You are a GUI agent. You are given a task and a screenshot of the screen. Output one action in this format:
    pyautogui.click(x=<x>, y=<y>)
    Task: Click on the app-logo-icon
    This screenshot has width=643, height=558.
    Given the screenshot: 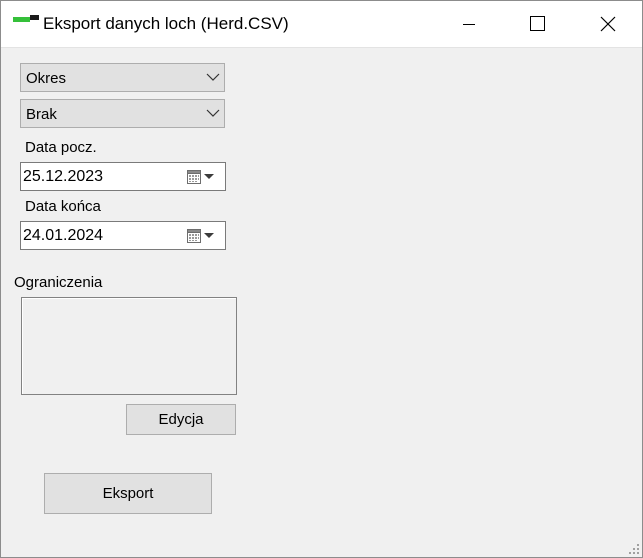 What is the action you would take?
    pyautogui.click(x=26, y=19)
    